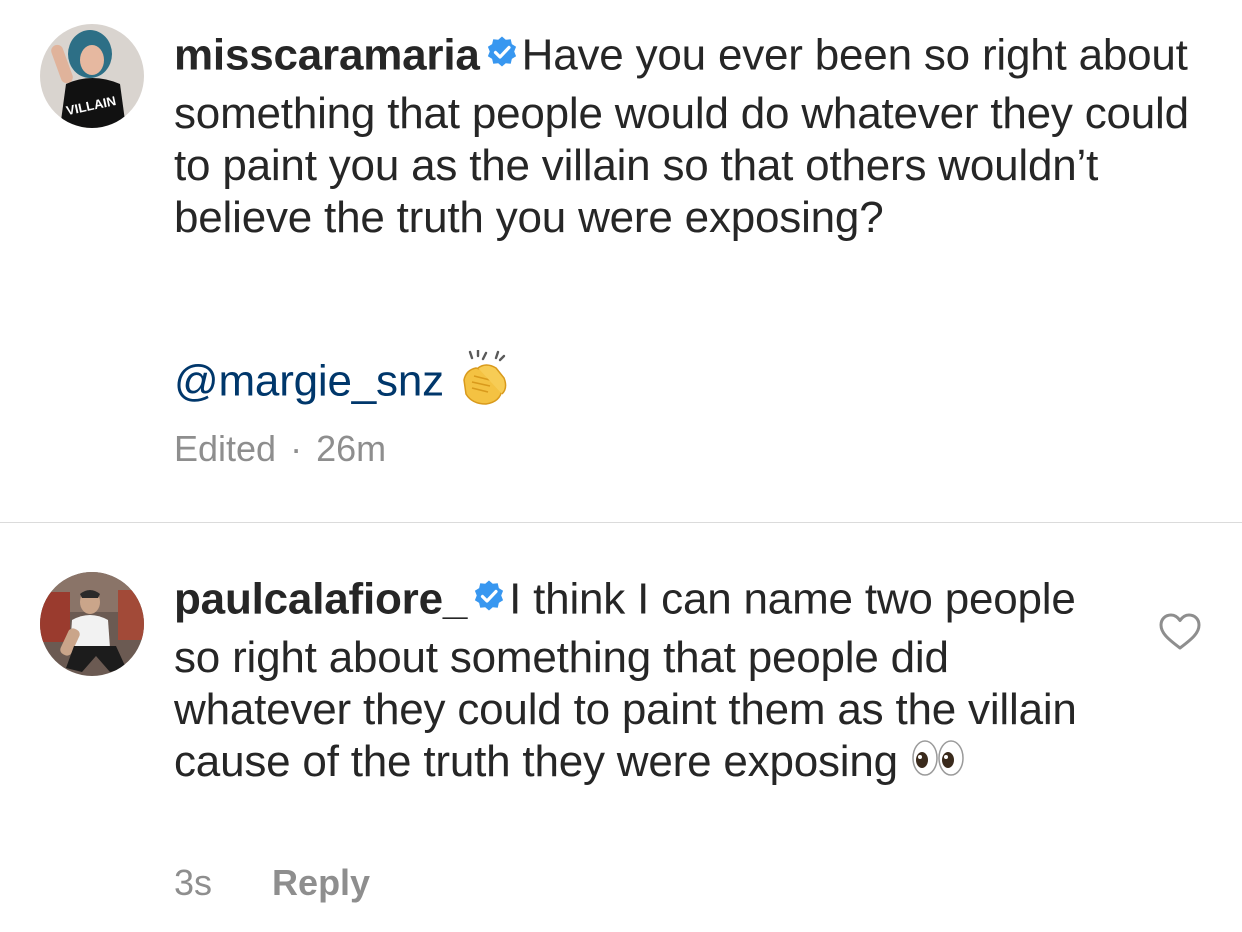 The height and width of the screenshot is (932, 1242). Describe the element at coordinates (327, 55) in the screenshot. I see `username-link: misscaramaria` at that location.